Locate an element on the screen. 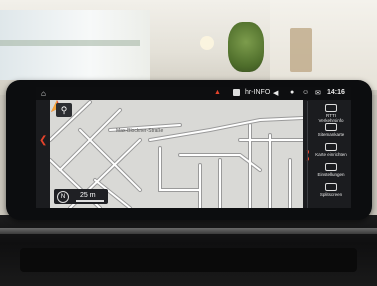  menu-label: Einstellungen is located at coordinates (331, 174).